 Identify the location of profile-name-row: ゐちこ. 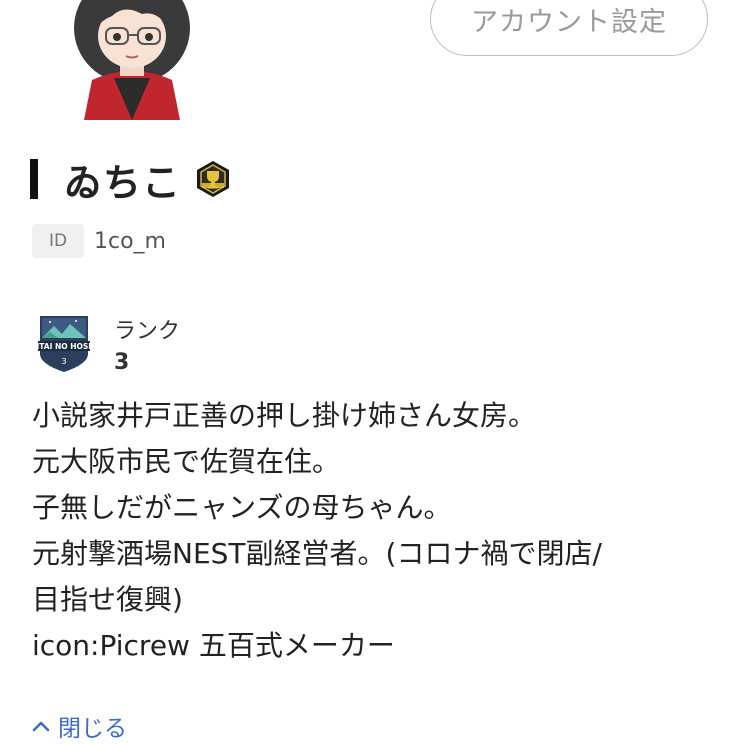
(131, 179).